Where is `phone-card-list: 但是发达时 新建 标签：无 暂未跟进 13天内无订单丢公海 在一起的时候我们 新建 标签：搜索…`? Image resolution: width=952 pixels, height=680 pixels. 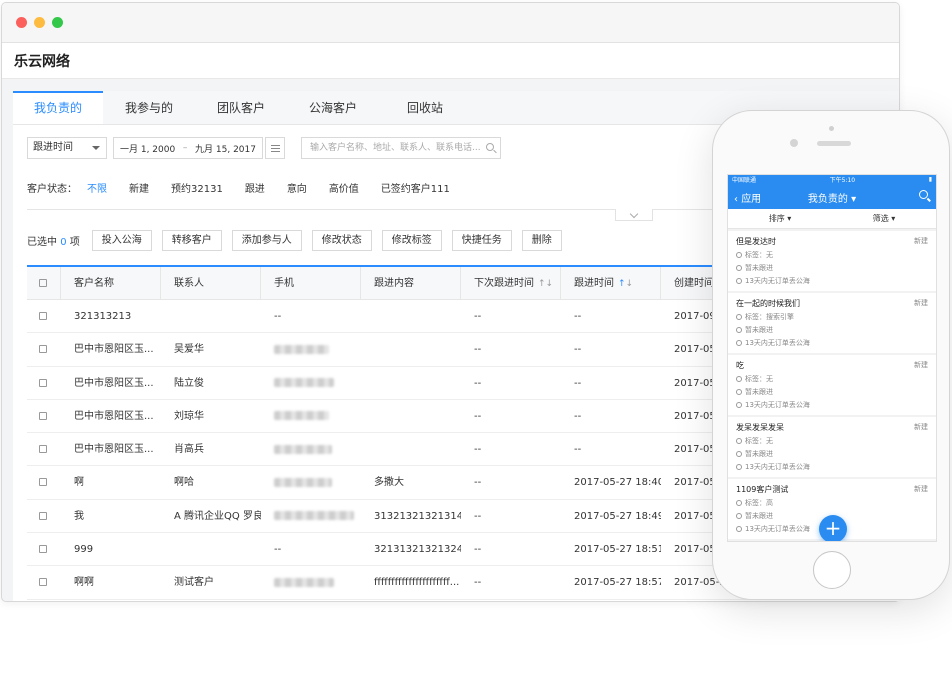 phone-card-list: 但是发达时 新建 标签：无 暂未跟进 13天内无订单丢公海 在一起的时候我们 新建 标签：搜索… is located at coordinates (832, 385).